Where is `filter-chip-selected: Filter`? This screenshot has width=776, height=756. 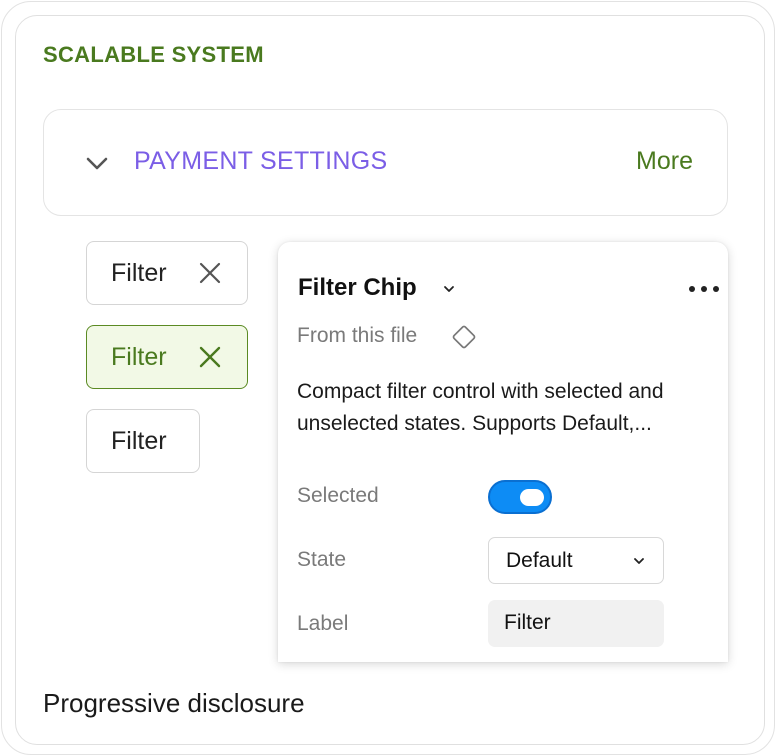 filter-chip-selected: Filter is located at coordinates (167, 357).